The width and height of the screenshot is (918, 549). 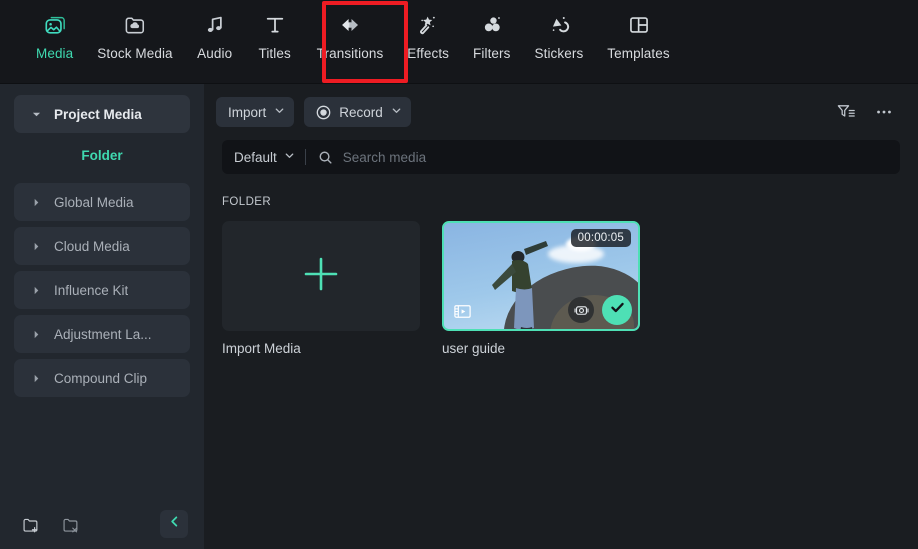 I want to click on sidebar-item-project-media: Project Media, so click(x=102, y=114).